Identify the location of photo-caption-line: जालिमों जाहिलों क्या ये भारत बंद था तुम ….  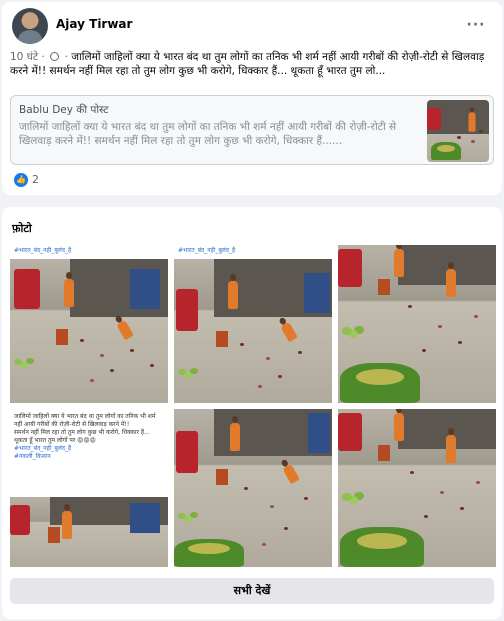
(85, 420).